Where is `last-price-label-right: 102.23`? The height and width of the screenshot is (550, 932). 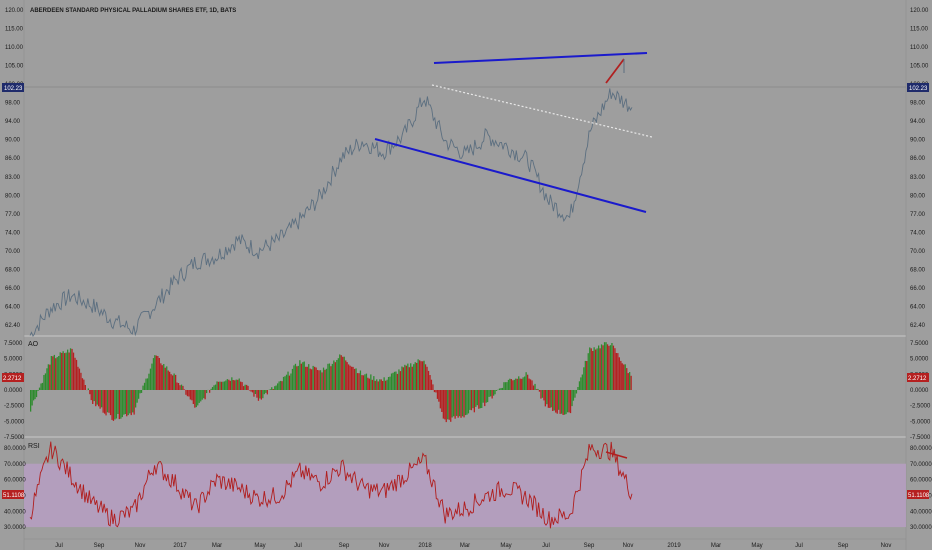
last-price-label-right: 102.23 is located at coordinates (918, 89).